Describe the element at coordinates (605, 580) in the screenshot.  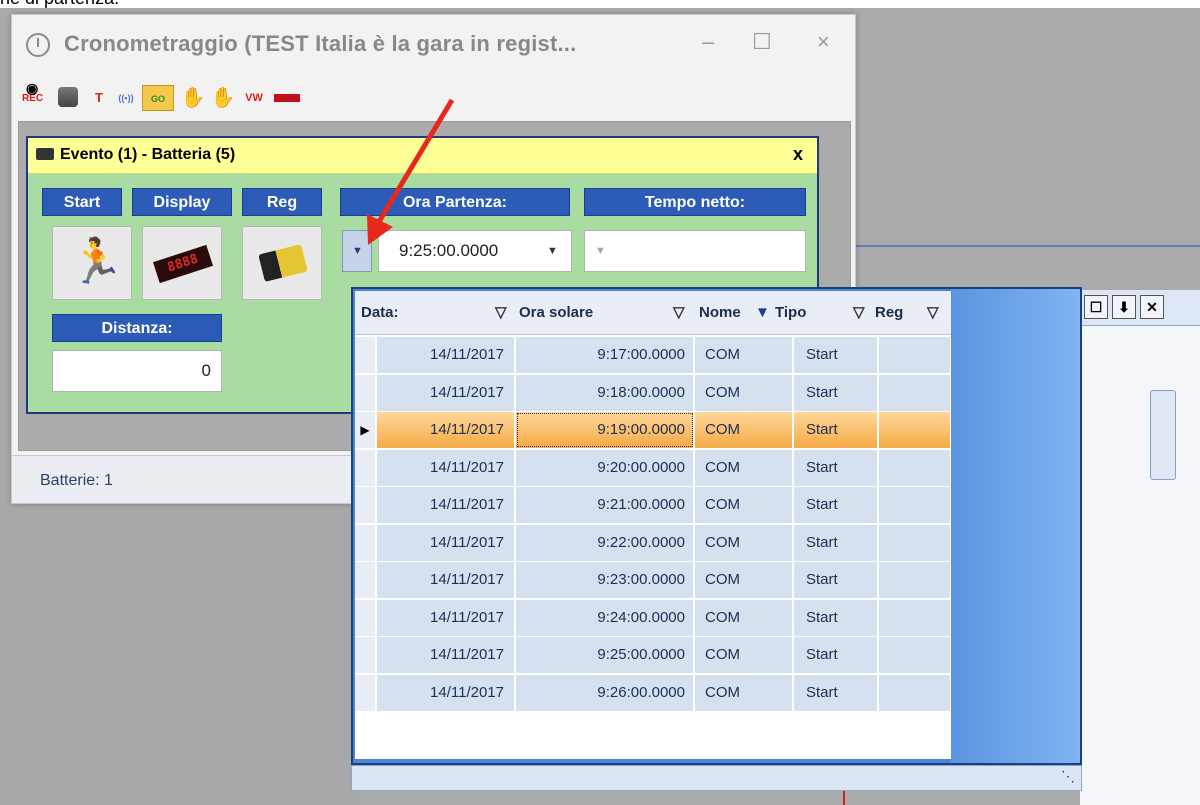
I see `cell-ora: 9:23:00.0000` at that location.